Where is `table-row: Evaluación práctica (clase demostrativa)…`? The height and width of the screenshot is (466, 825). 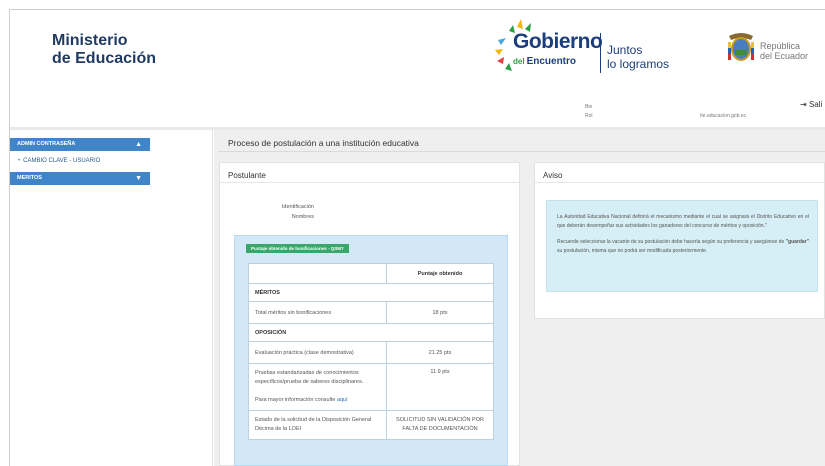 table-row: Evaluación práctica (clase demostrativa)… is located at coordinates (371, 352).